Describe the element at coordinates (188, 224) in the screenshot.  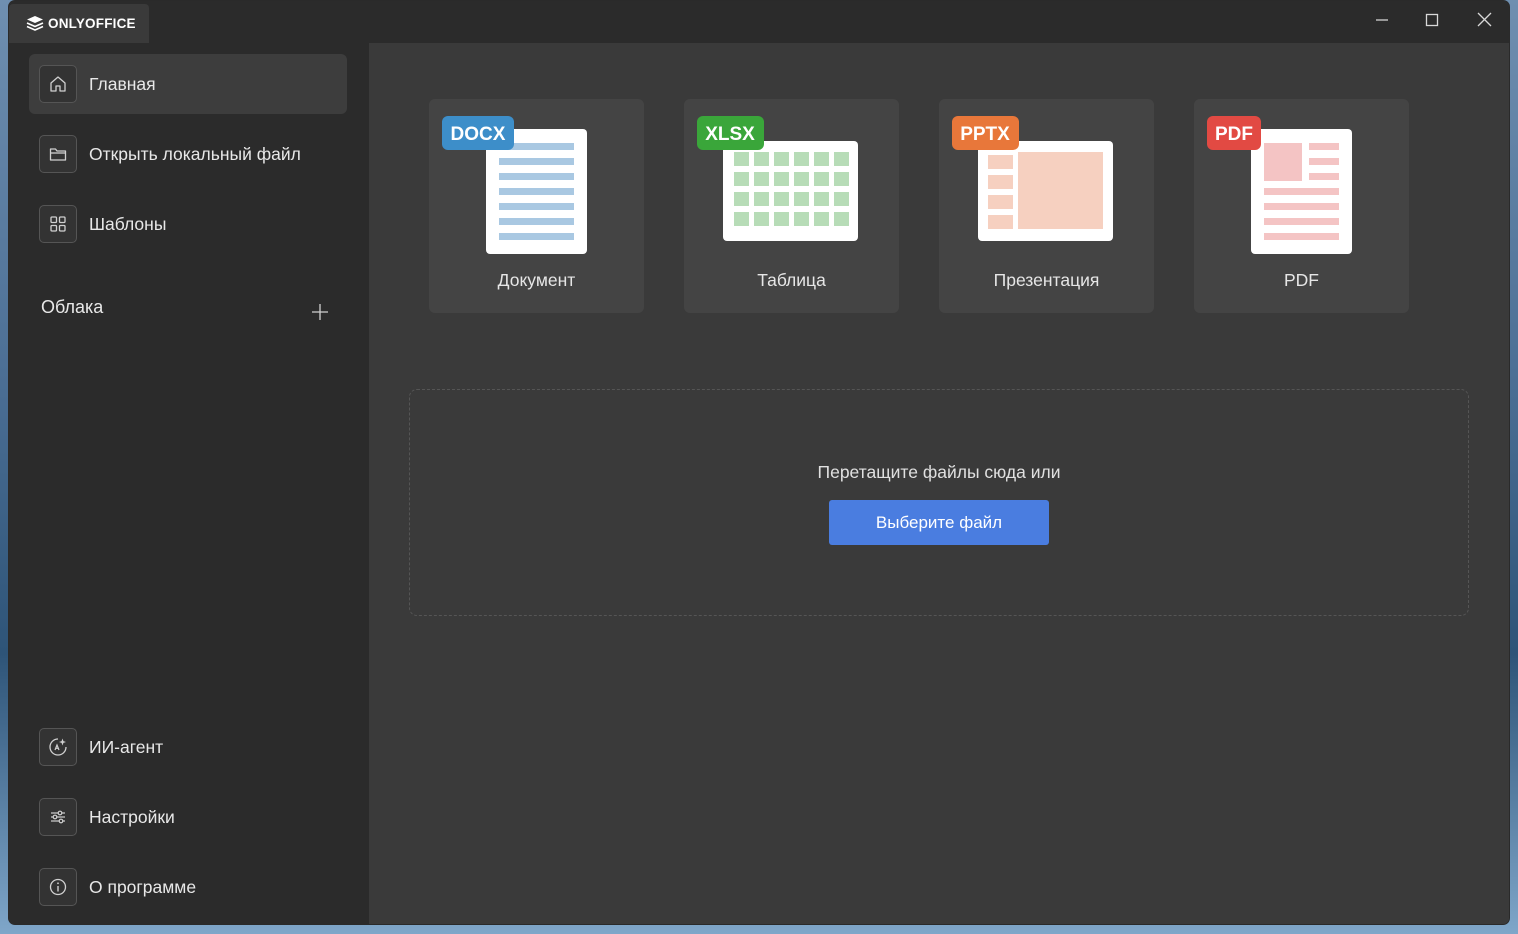
I see `sidebar-item-templates: Шаблоны` at that location.